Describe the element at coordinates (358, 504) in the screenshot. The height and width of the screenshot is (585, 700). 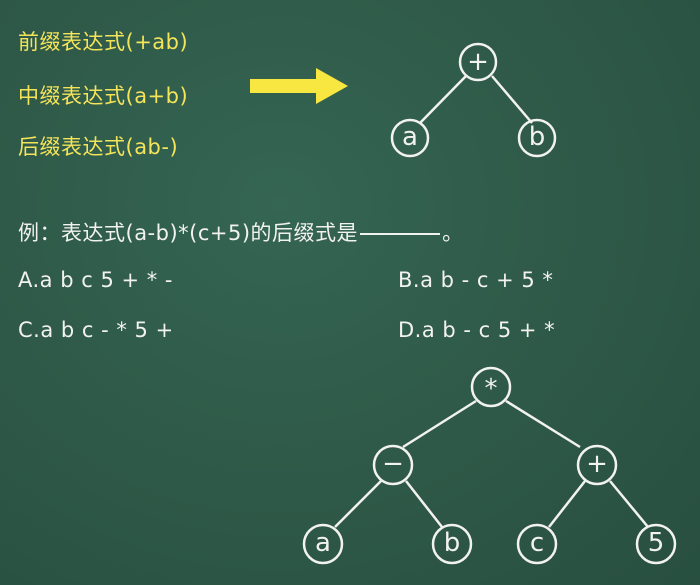
I see `edge-minus-a` at that location.